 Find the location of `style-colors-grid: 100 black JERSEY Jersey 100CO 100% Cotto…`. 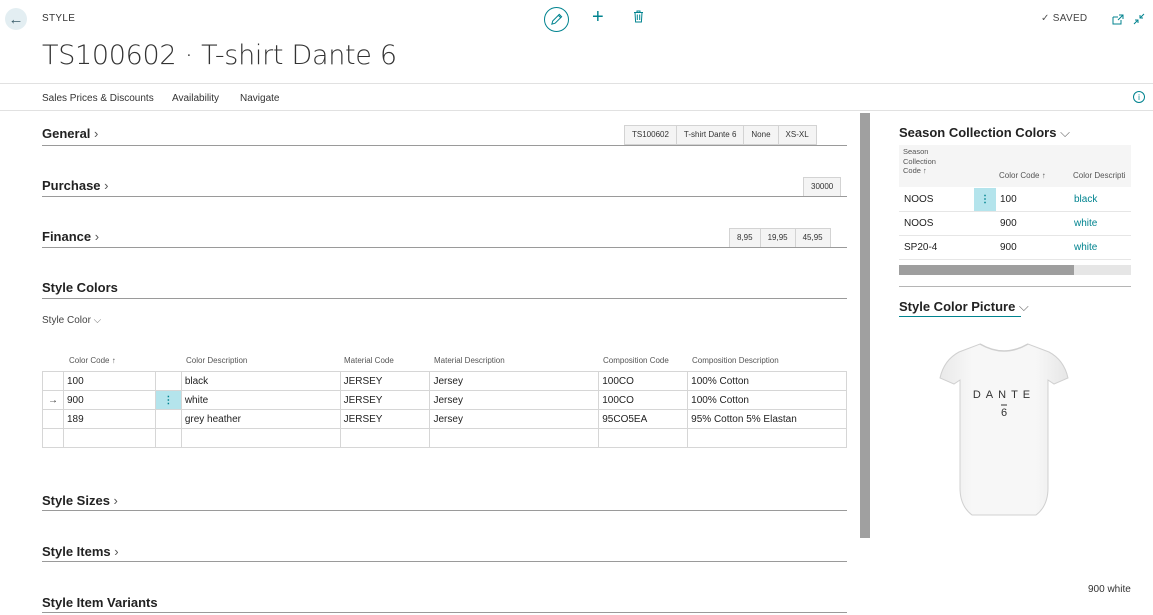

style-colors-grid: 100 black JERSEY Jersey 100CO 100% Cotto… is located at coordinates (444, 409).